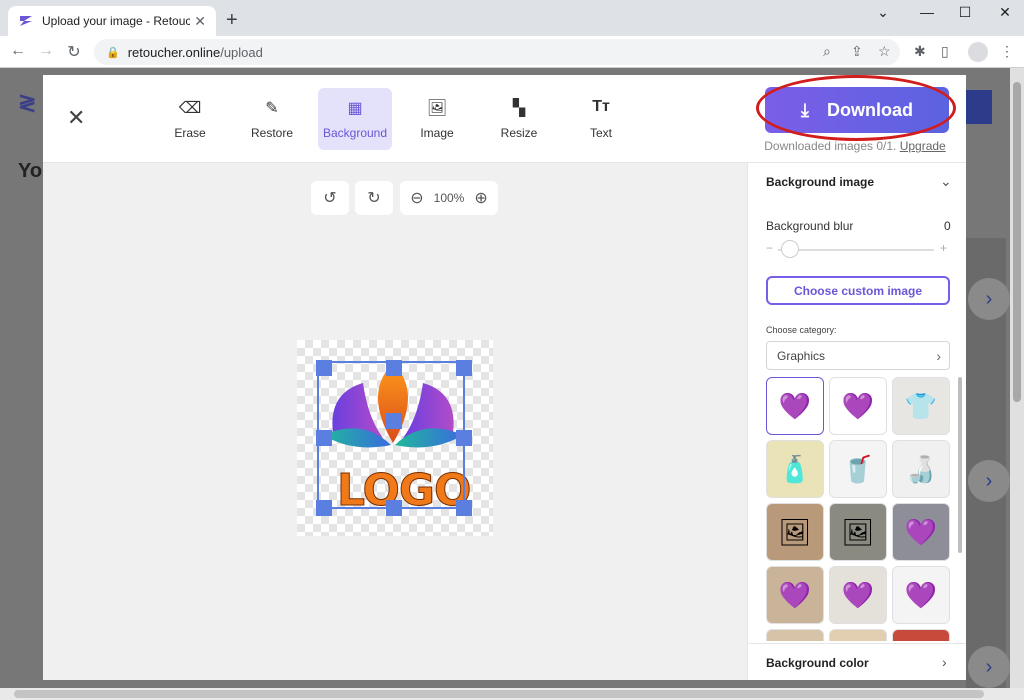 The image size is (1024, 700). I want to click on new-tab-button: +, so click(232, 20).